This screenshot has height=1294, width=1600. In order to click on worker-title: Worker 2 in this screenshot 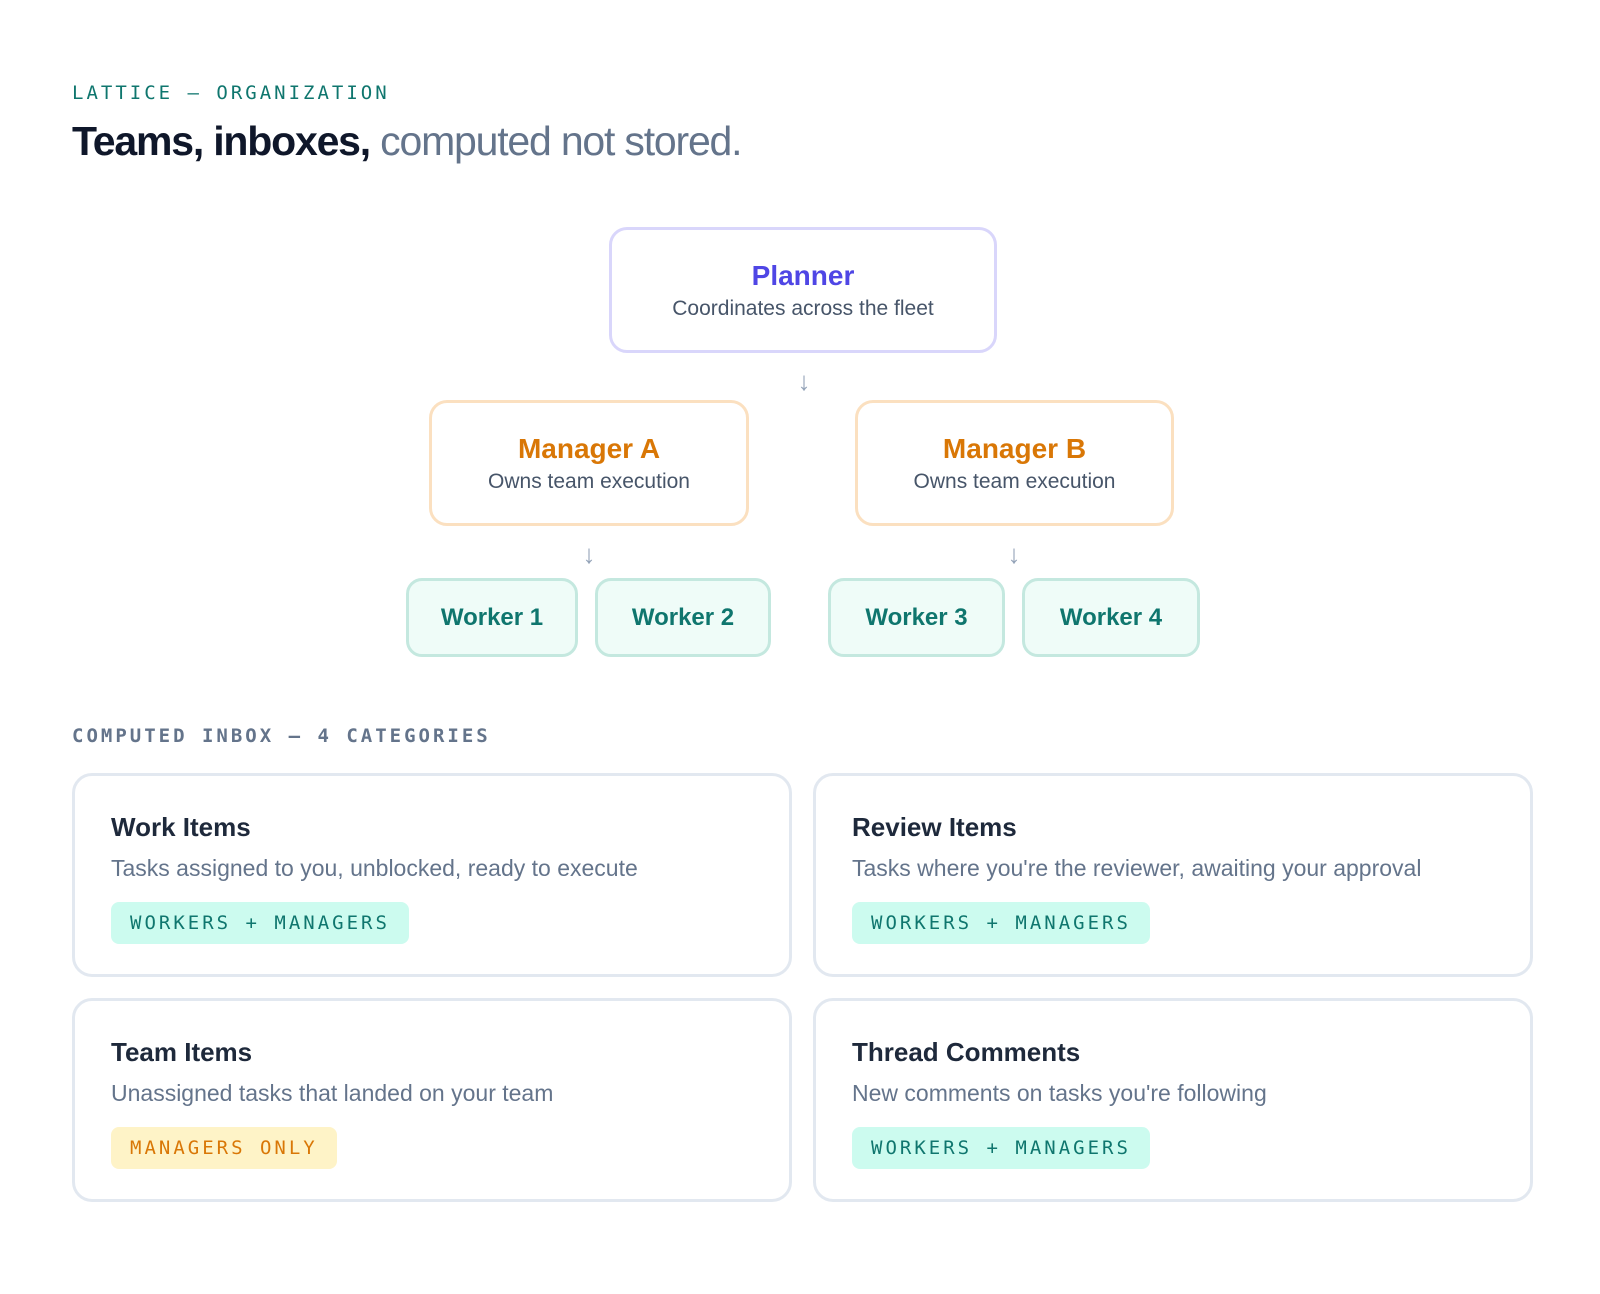, I will do `click(683, 617)`.